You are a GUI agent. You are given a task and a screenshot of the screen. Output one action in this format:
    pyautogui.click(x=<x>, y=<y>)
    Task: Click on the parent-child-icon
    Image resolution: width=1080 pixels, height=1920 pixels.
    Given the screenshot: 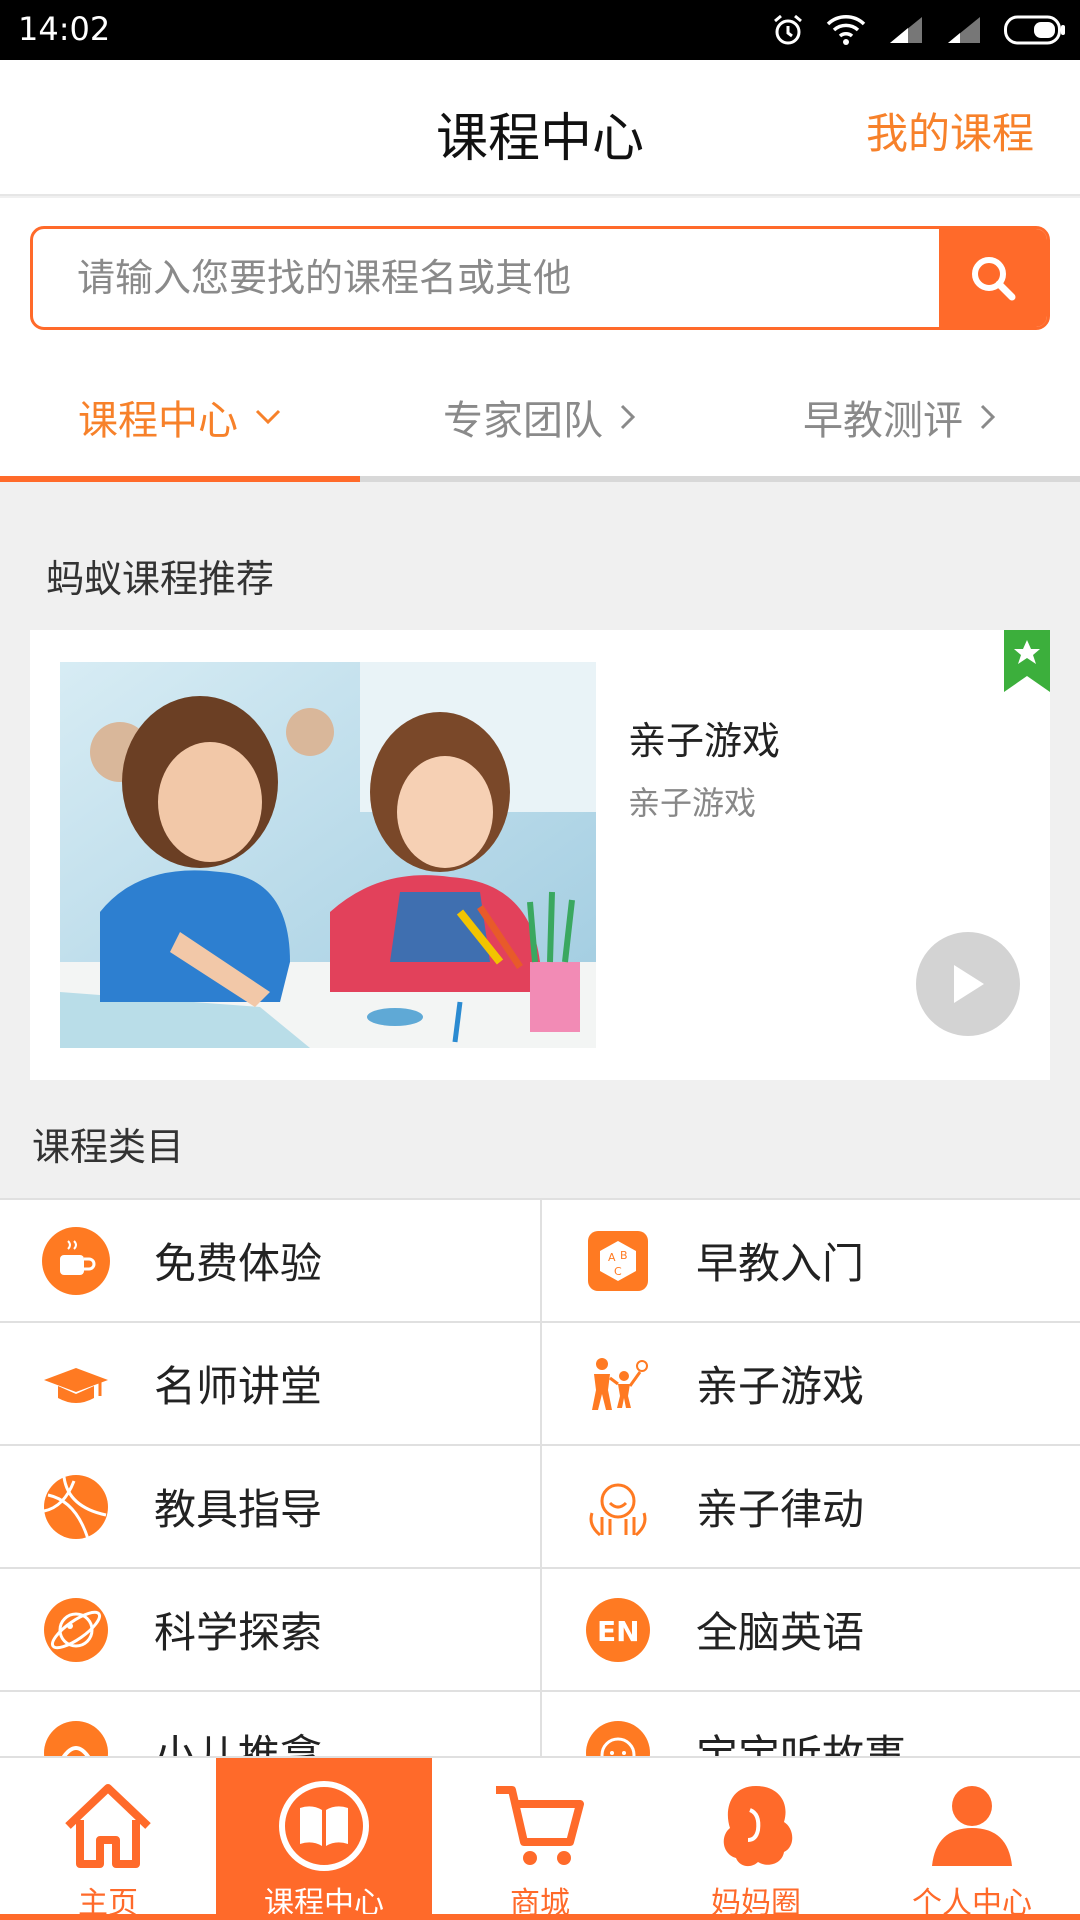 What is the action you would take?
    pyautogui.click(x=618, y=1384)
    